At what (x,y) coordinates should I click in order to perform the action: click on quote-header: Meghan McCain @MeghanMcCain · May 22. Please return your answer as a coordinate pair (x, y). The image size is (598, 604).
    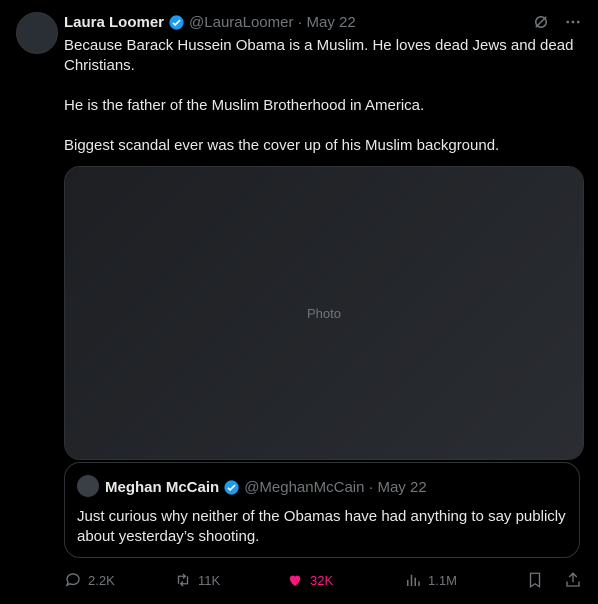
    Looking at the image, I should click on (336, 487).